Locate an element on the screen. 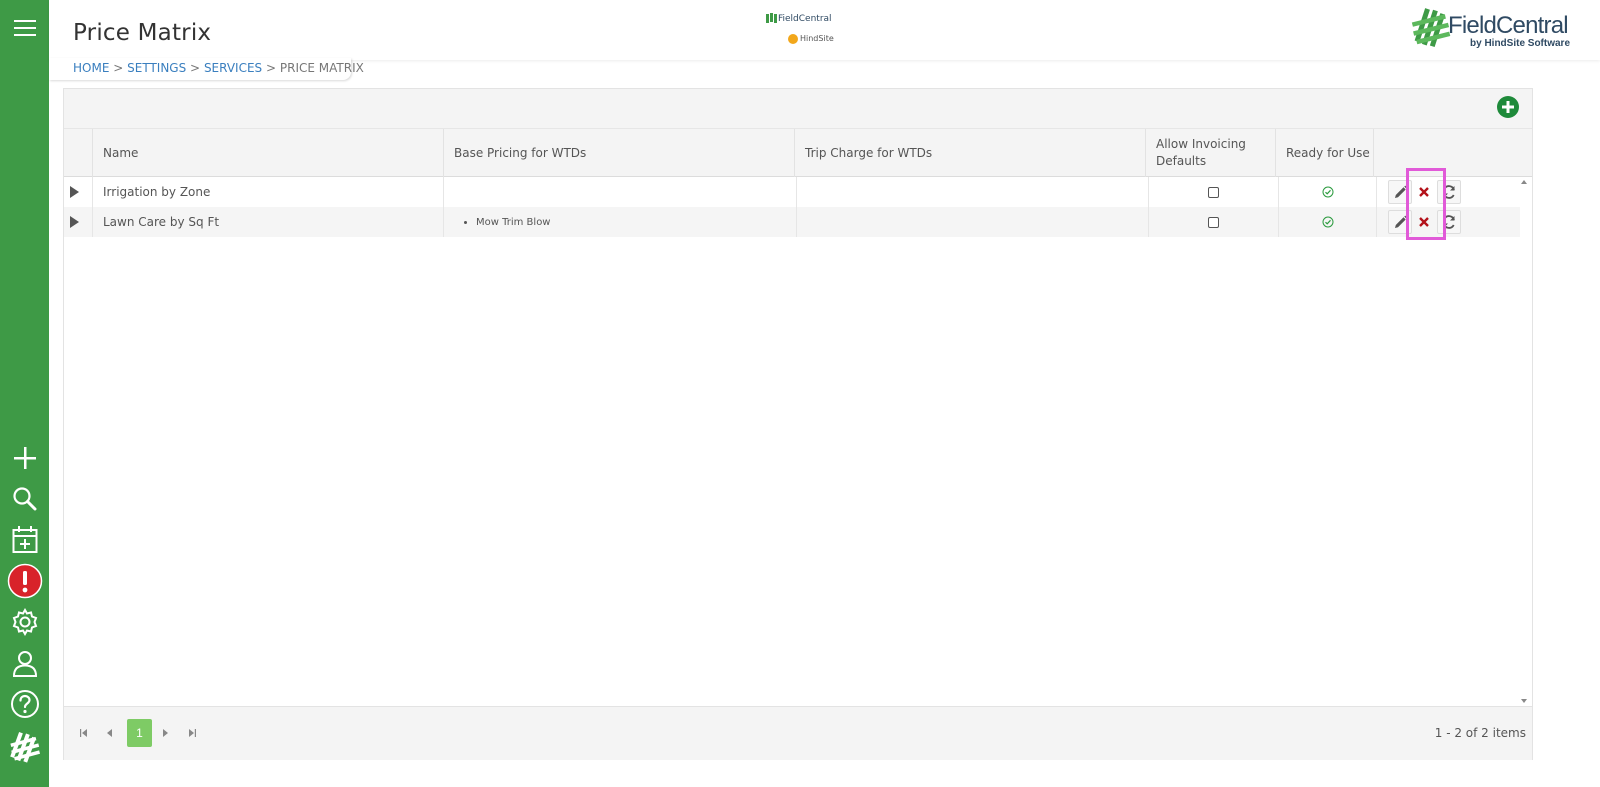 This screenshot has width=1600, height=787. brand-sub: by HindSite Software is located at coordinates (1520, 43).